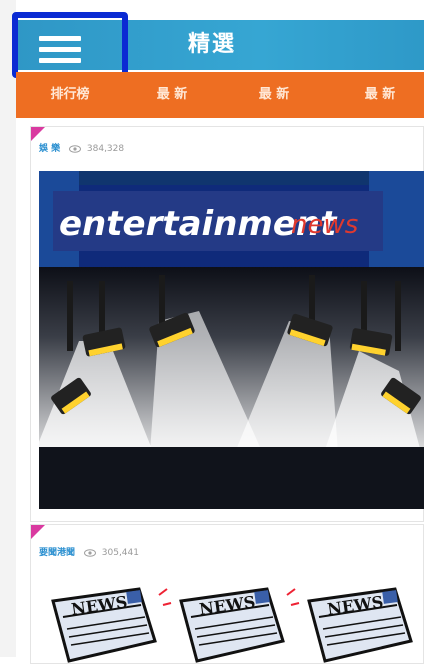 This screenshot has height=664, width=424. What do you see at coordinates (57, 553) in the screenshot?
I see `category-label: 要聞港聞` at bounding box center [57, 553].